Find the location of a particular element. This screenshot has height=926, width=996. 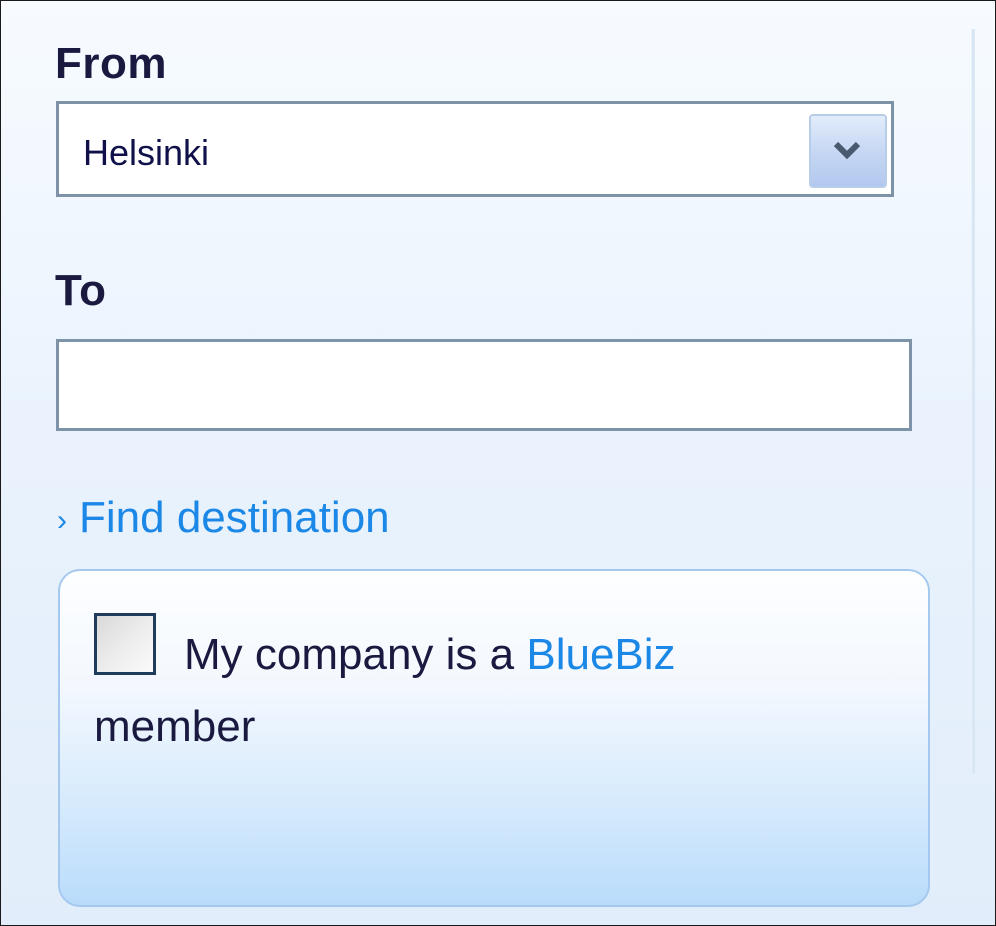

find-destination-label: Find destination is located at coordinates (234, 517).